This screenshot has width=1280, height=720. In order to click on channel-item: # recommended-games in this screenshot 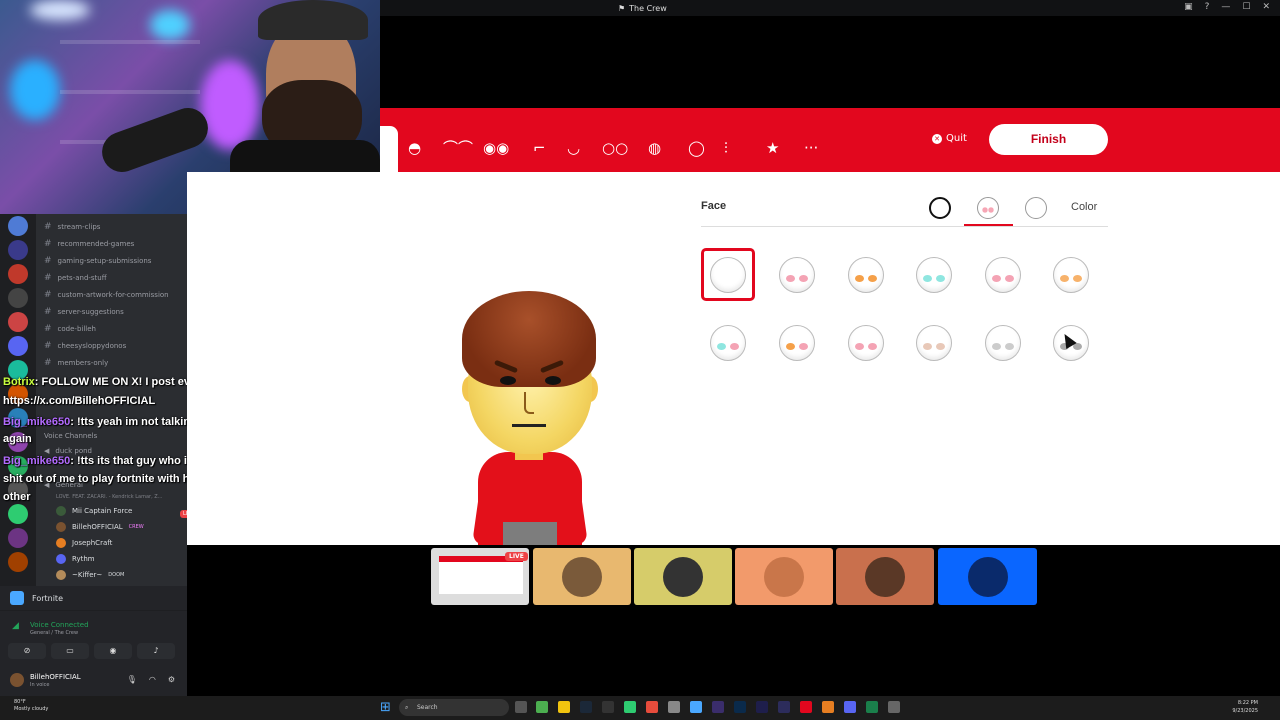, I will do `click(89, 244)`.